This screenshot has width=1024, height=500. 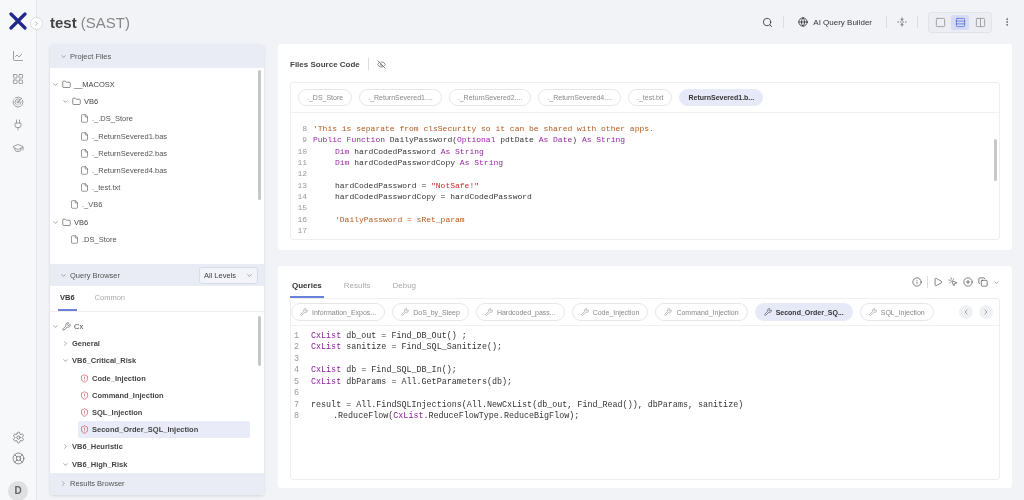 What do you see at coordinates (18, 458) in the screenshot?
I see `help-icon` at bounding box center [18, 458].